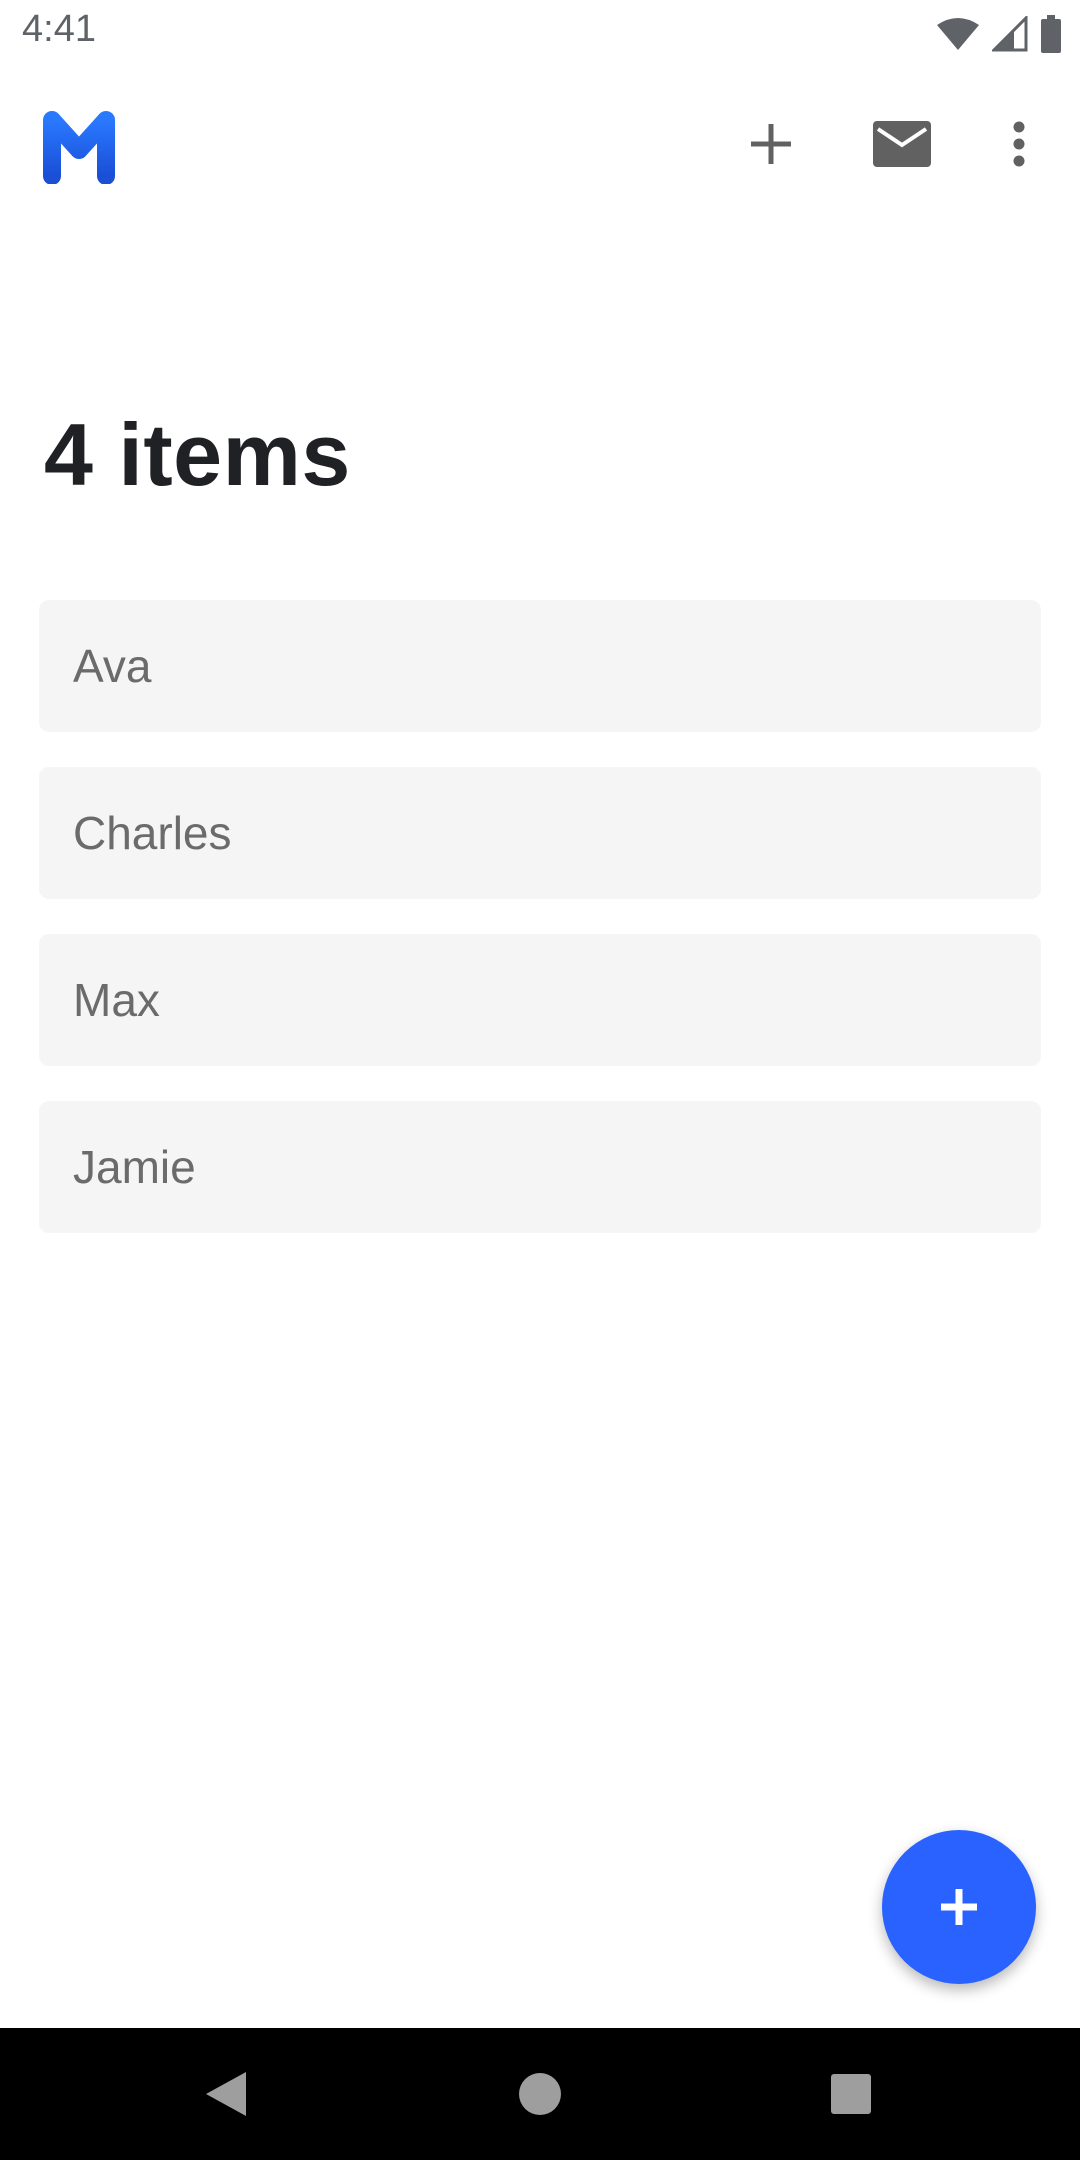  I want to click on system-nav-bar, so click(540, 2094).